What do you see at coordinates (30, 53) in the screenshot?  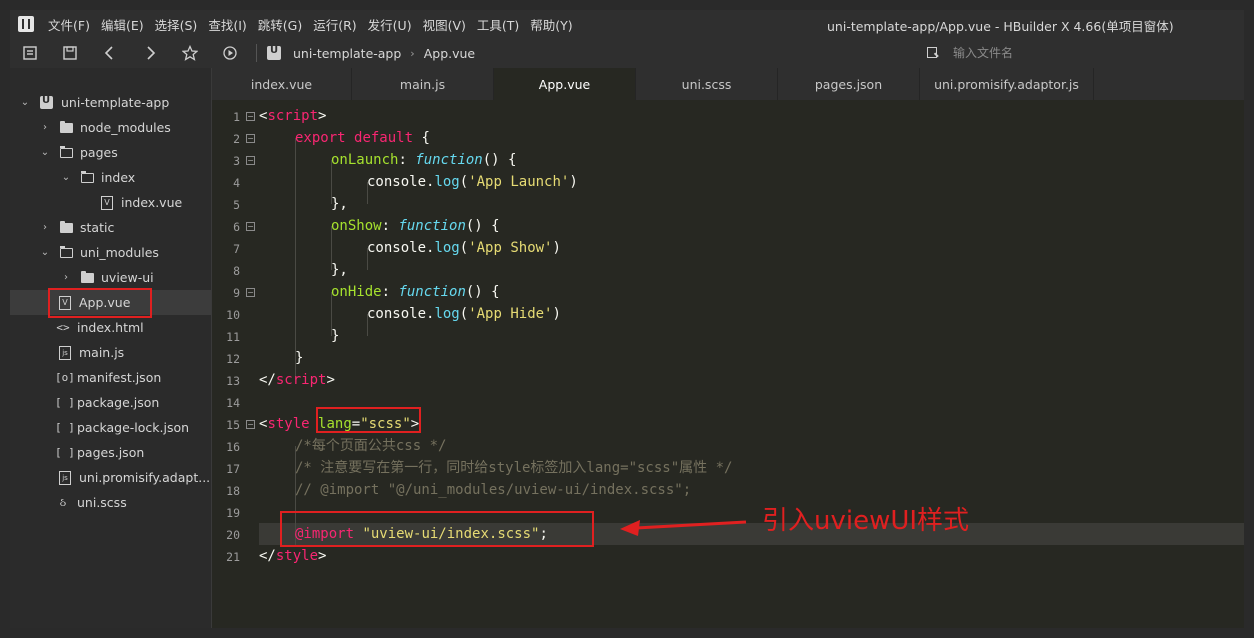 I see `new-file-icon` at bounding box center [30, 53].